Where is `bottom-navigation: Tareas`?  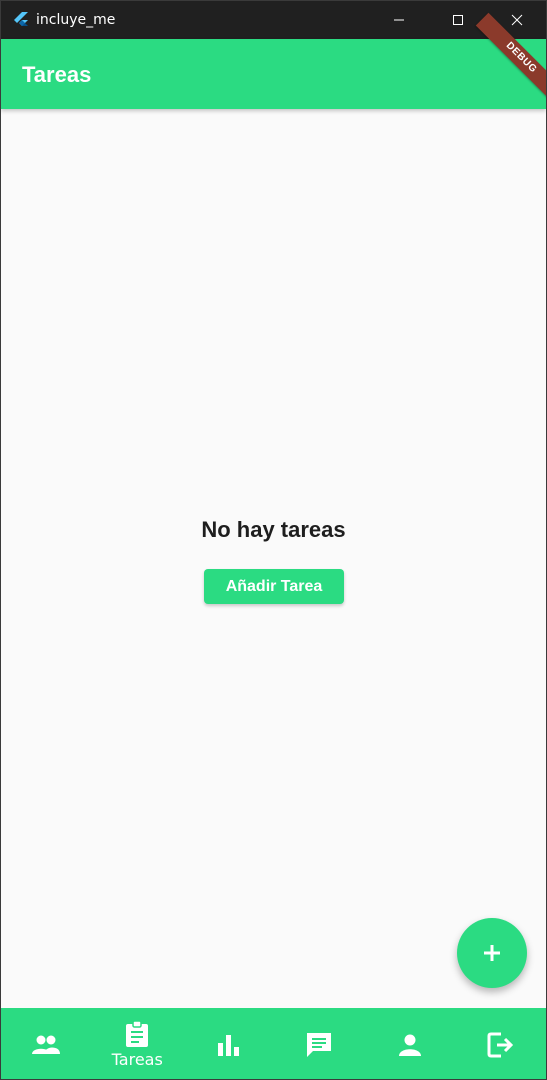 bottom-navigation: Tareas is located at coordinates (273, 1043).